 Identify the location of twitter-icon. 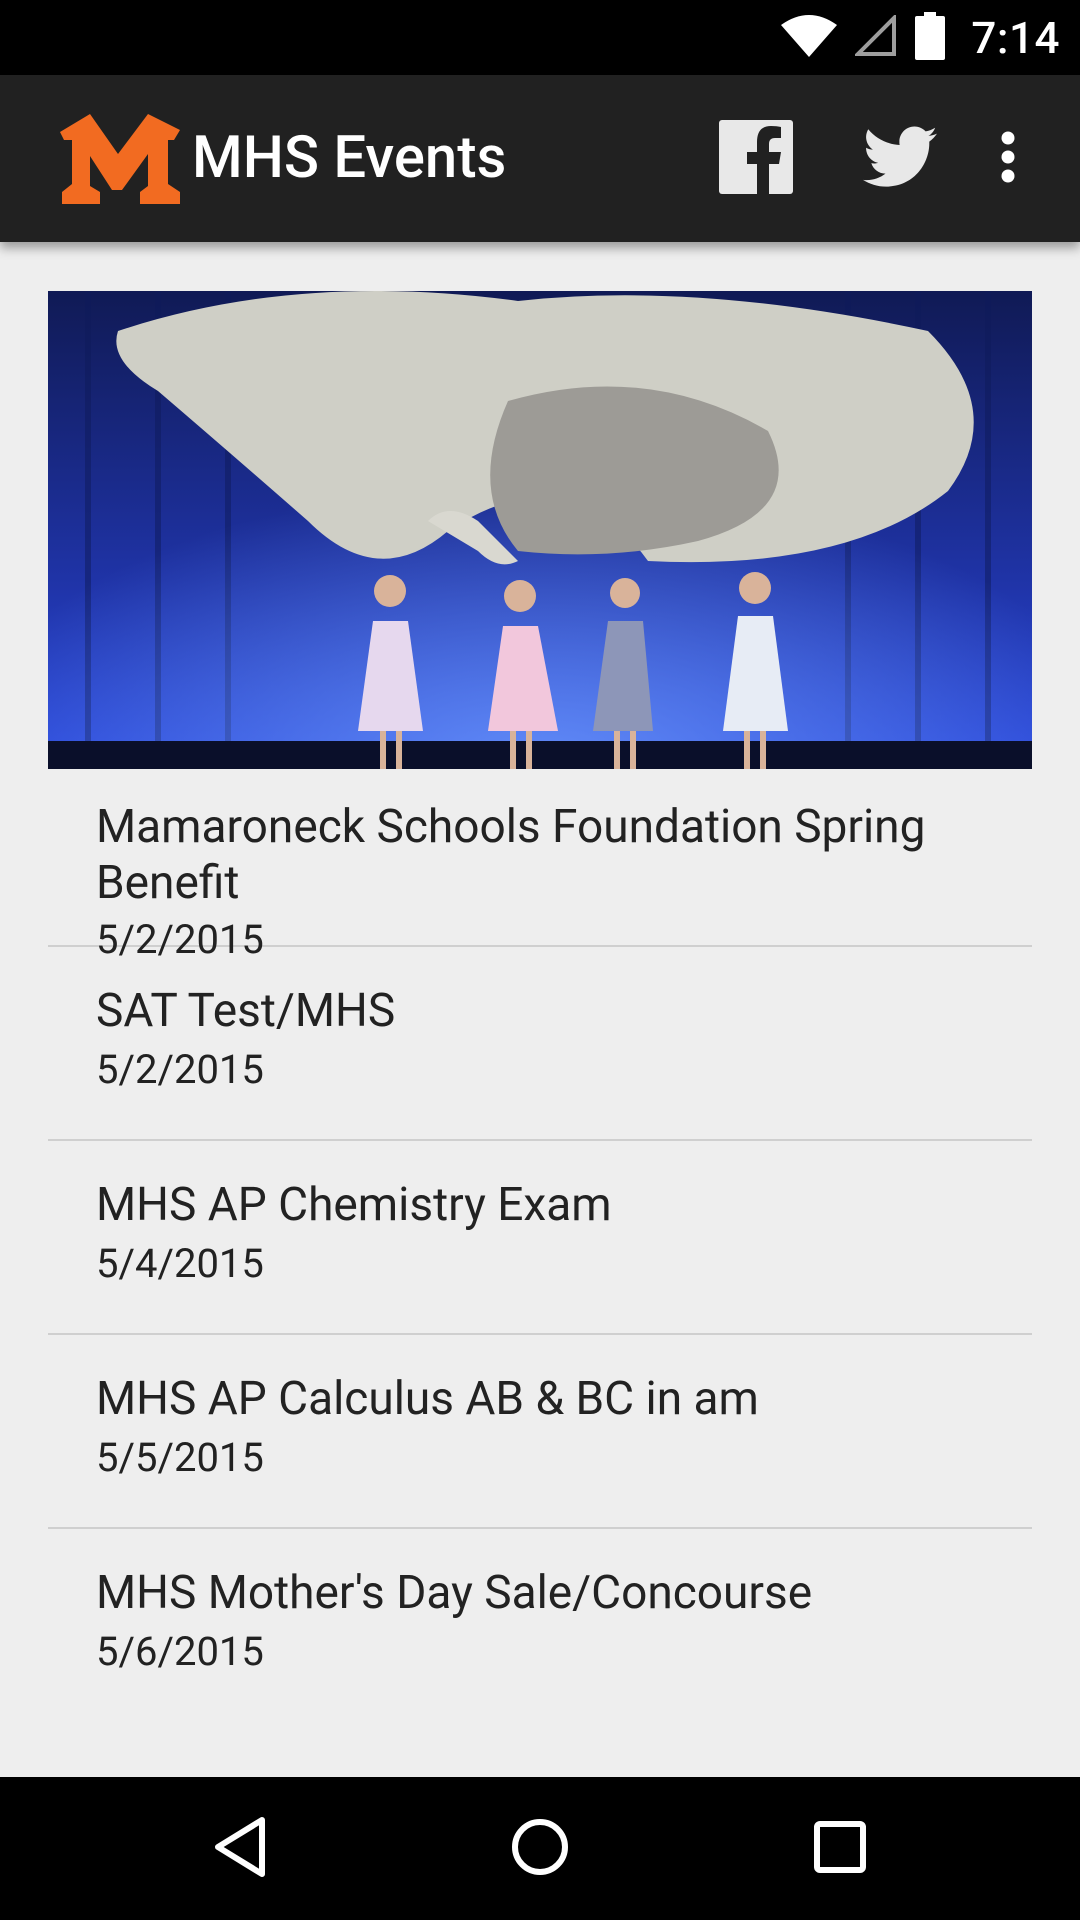
(900, 159).